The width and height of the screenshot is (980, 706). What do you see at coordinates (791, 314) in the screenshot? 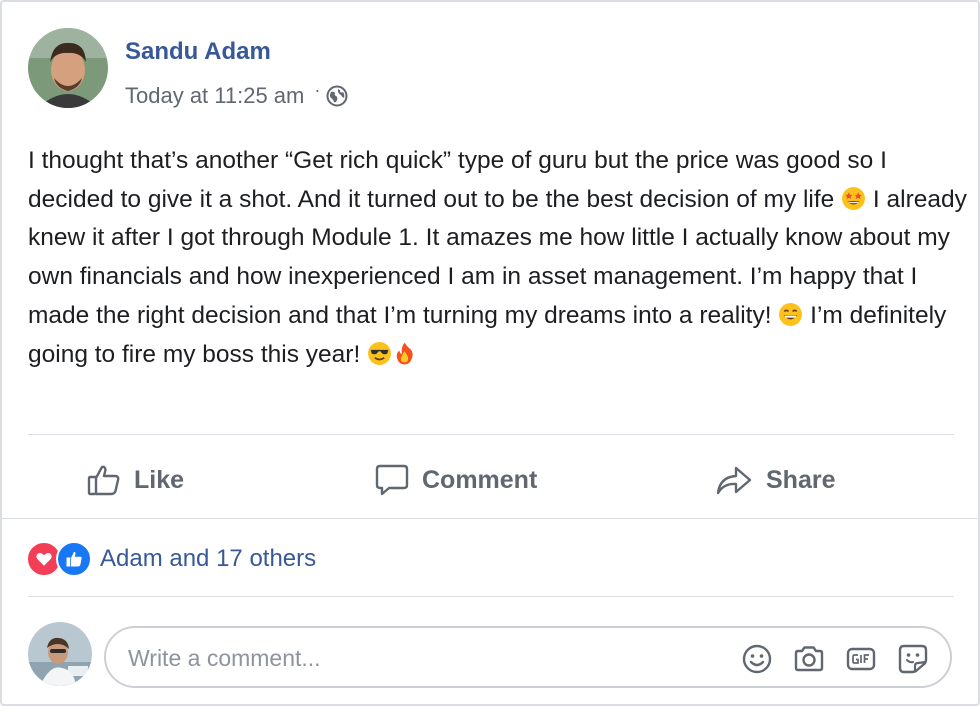
I see `grinning-emoji` at bounding box center [791, 314].